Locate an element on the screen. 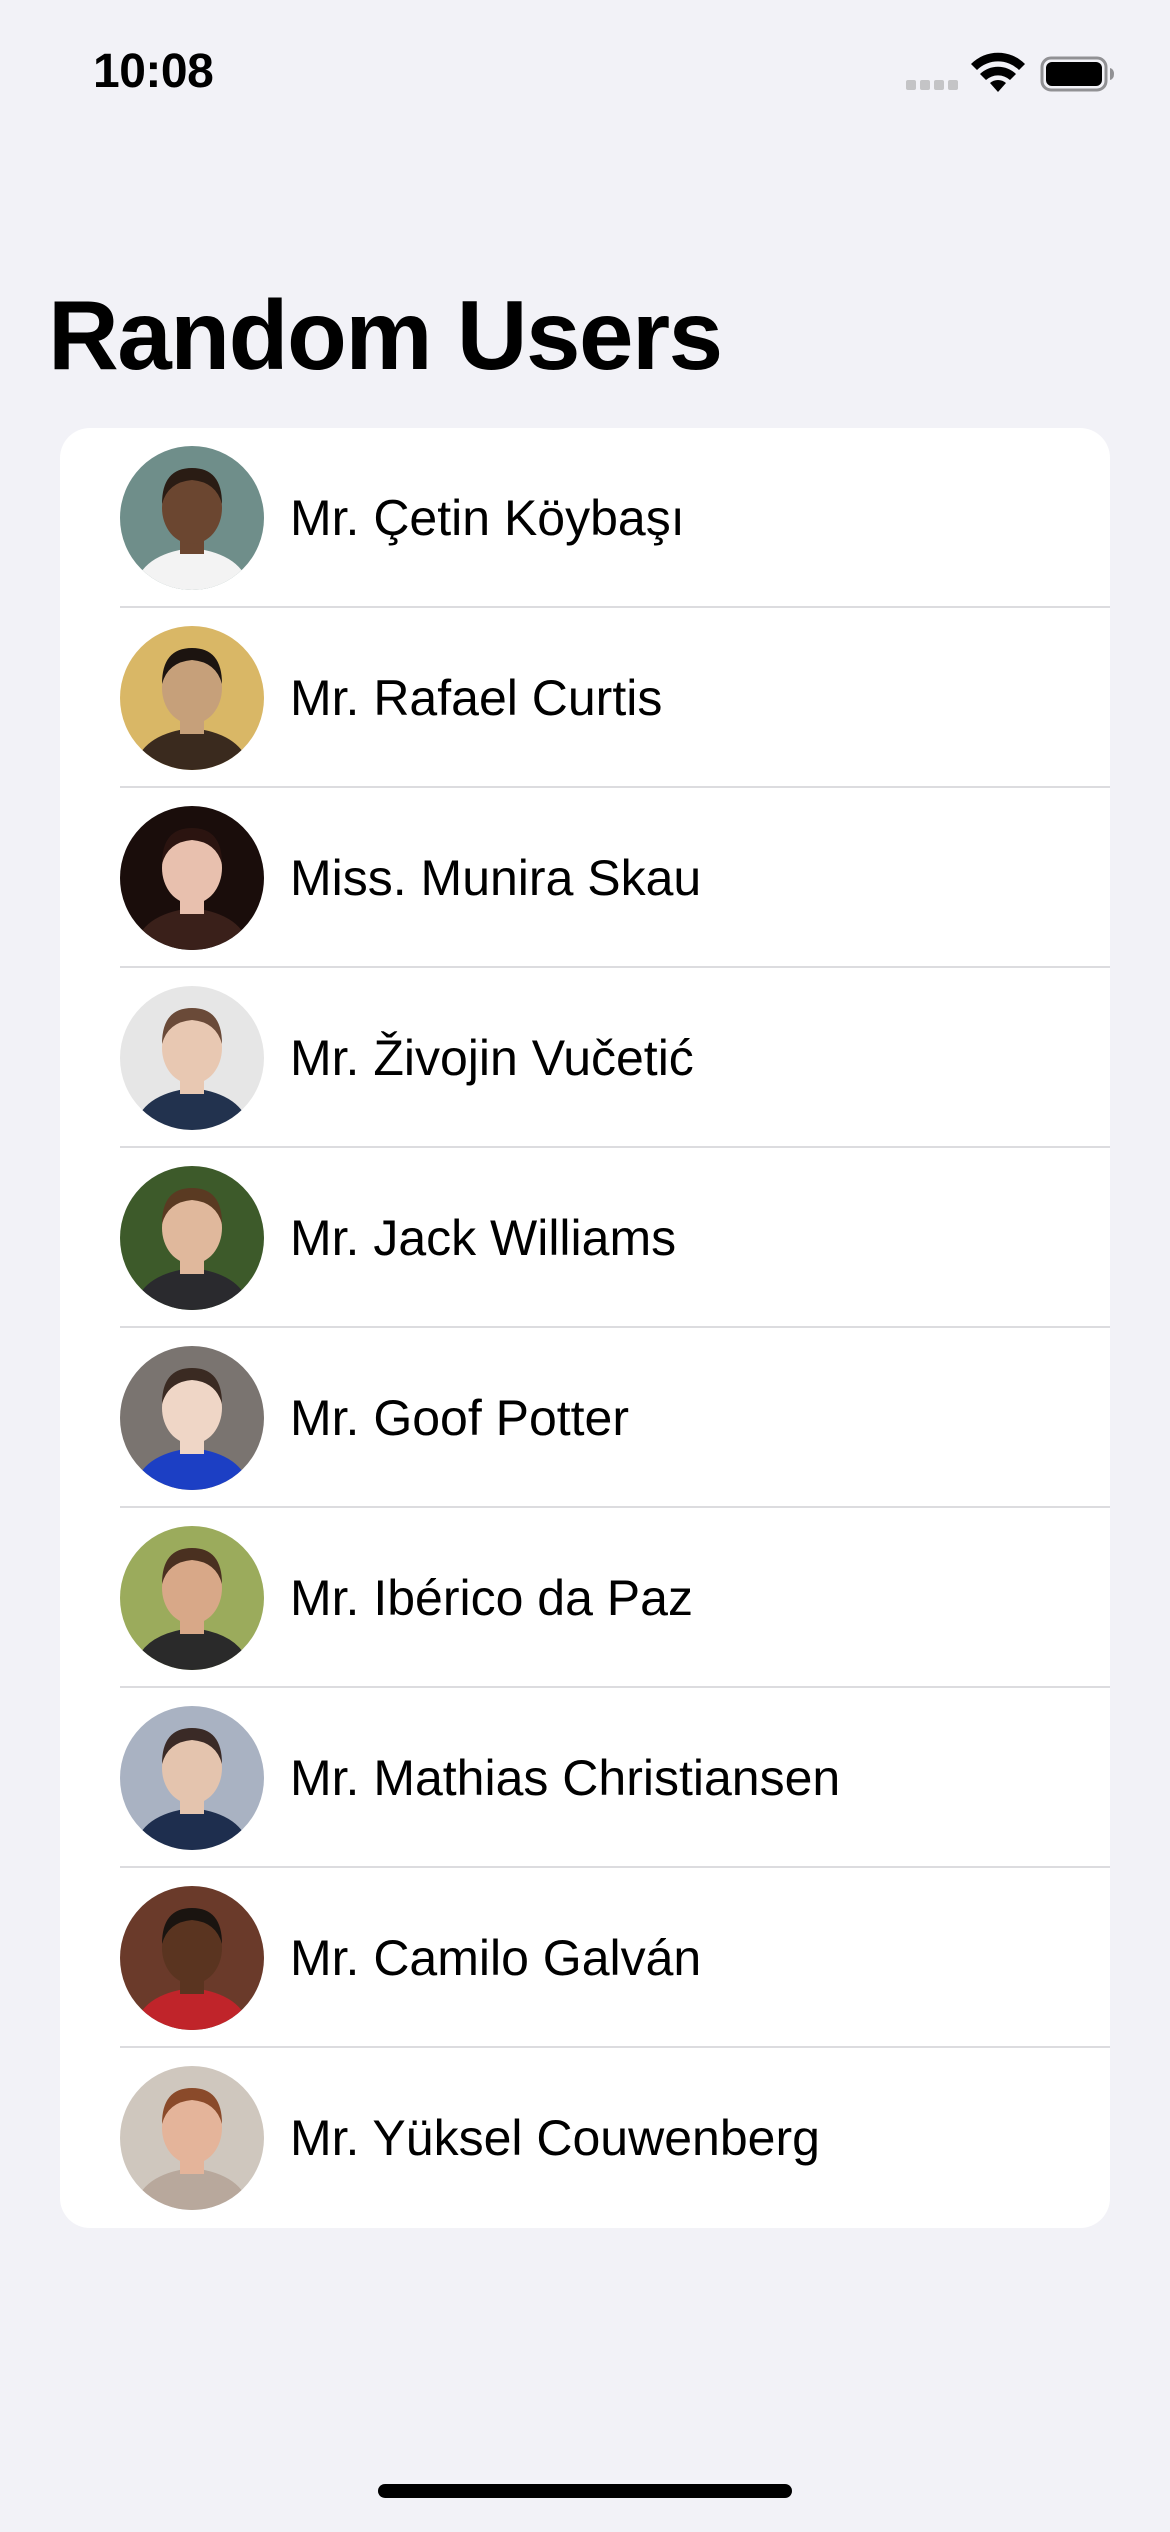  list-item: Mr. Camilo Galván is located at coordinates (585, 1958).